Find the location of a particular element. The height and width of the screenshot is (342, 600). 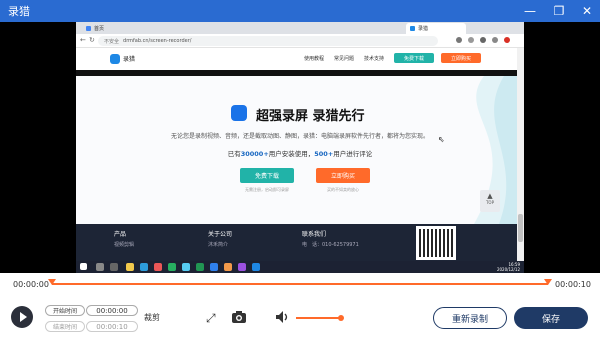

page-icon is located at coordinates (88, 28).